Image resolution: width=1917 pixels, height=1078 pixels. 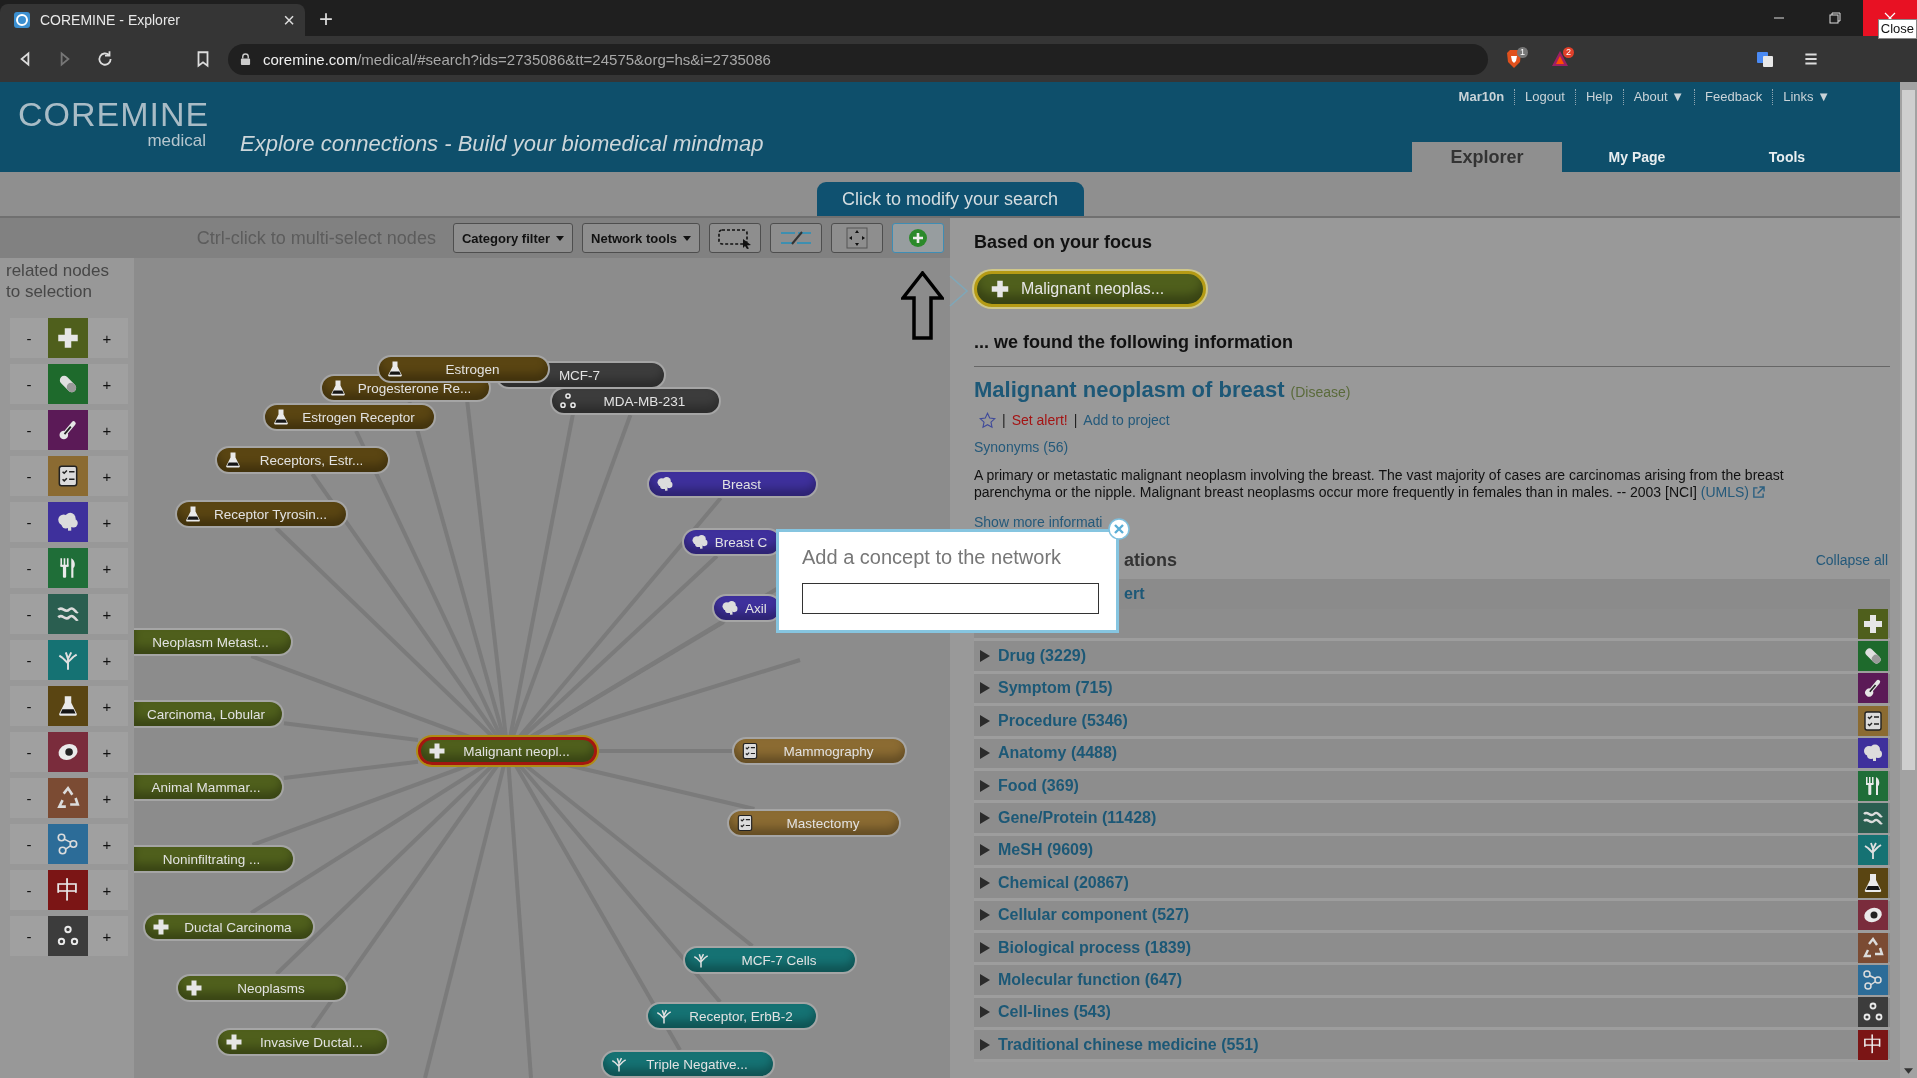 I want to click on network-node: Receptor, ErbB-2, so click(x=732, y=1016).